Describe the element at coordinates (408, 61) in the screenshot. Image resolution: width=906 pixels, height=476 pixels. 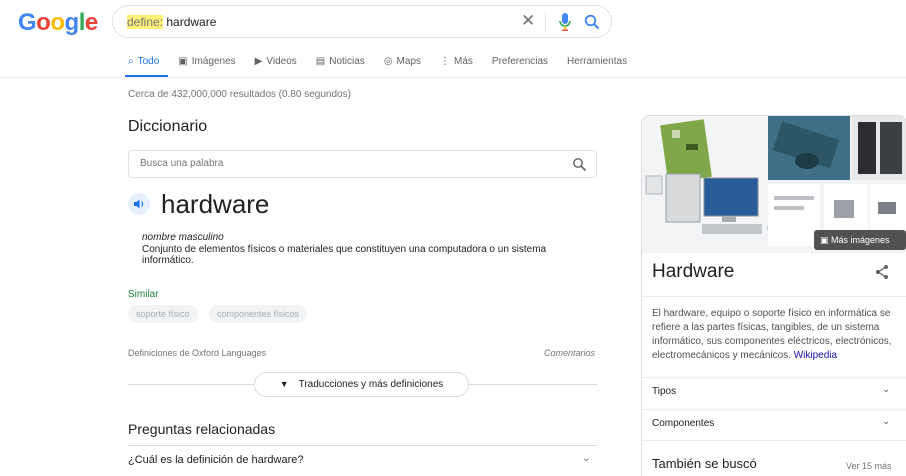
I see `tab-label: Maps` at that location.